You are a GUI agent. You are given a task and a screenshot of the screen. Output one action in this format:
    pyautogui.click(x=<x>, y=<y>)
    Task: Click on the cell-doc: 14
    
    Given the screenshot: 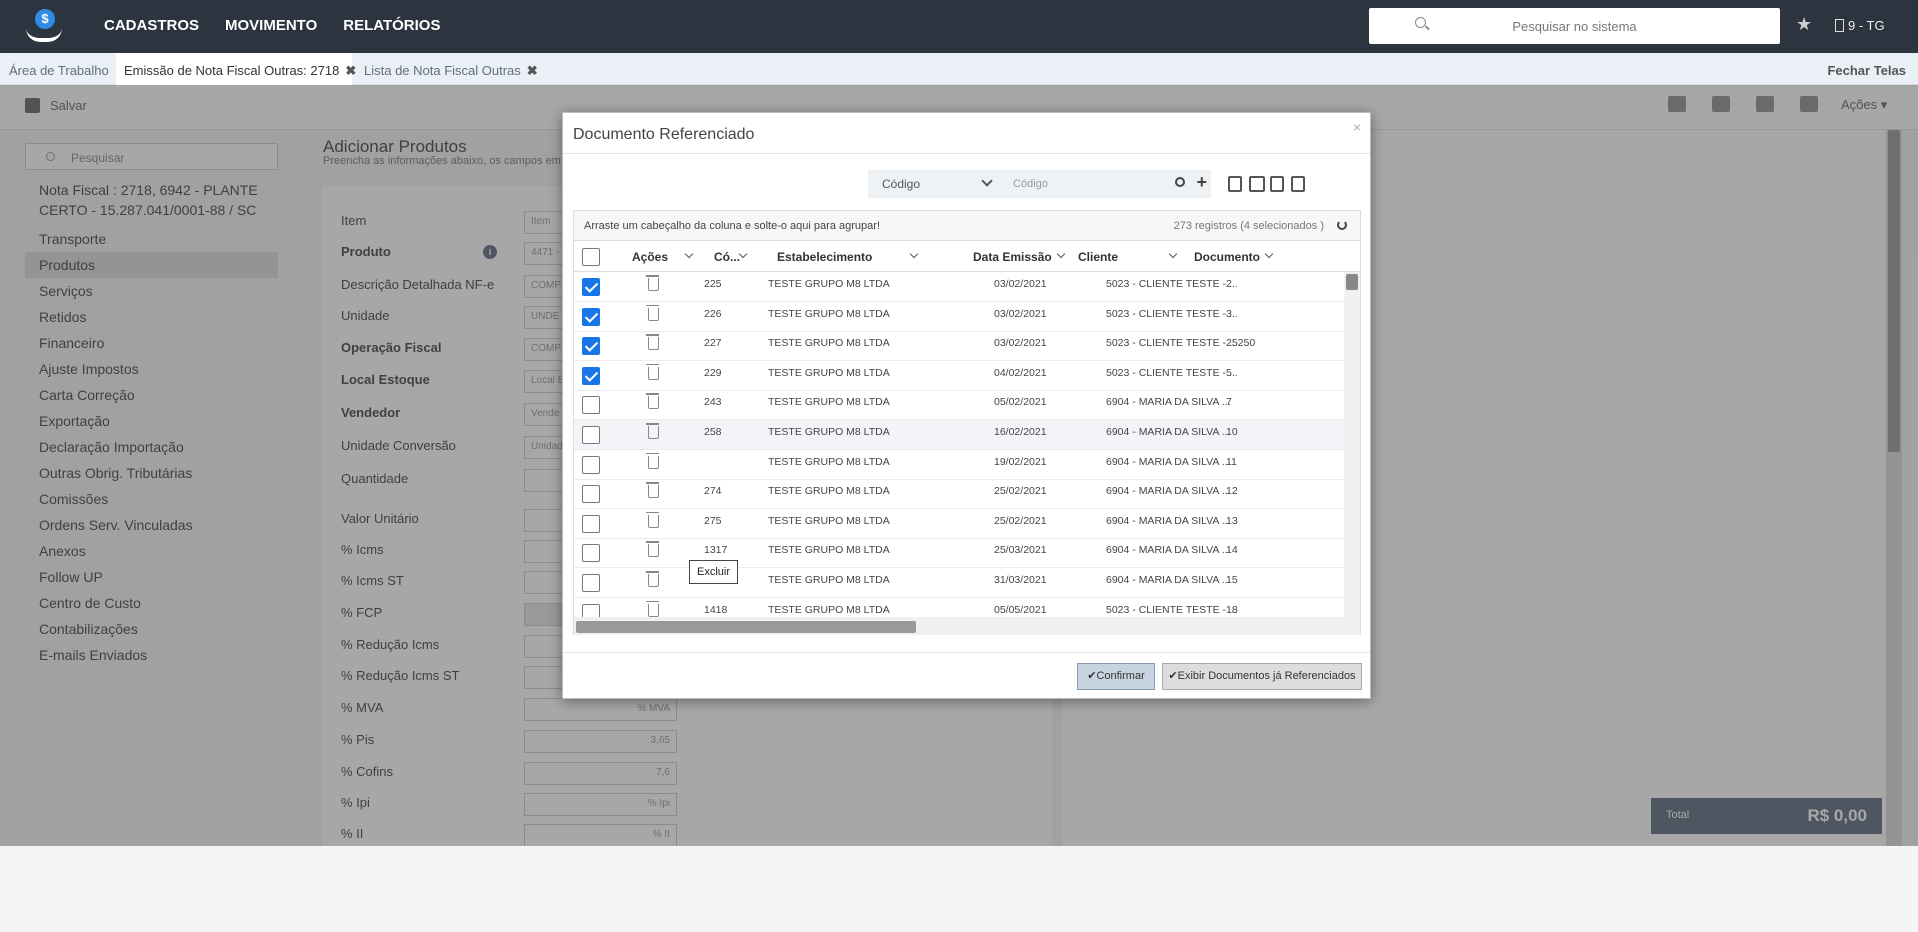 What is the action you would take?
    pyautogui.click(x=1232, y=550)
    